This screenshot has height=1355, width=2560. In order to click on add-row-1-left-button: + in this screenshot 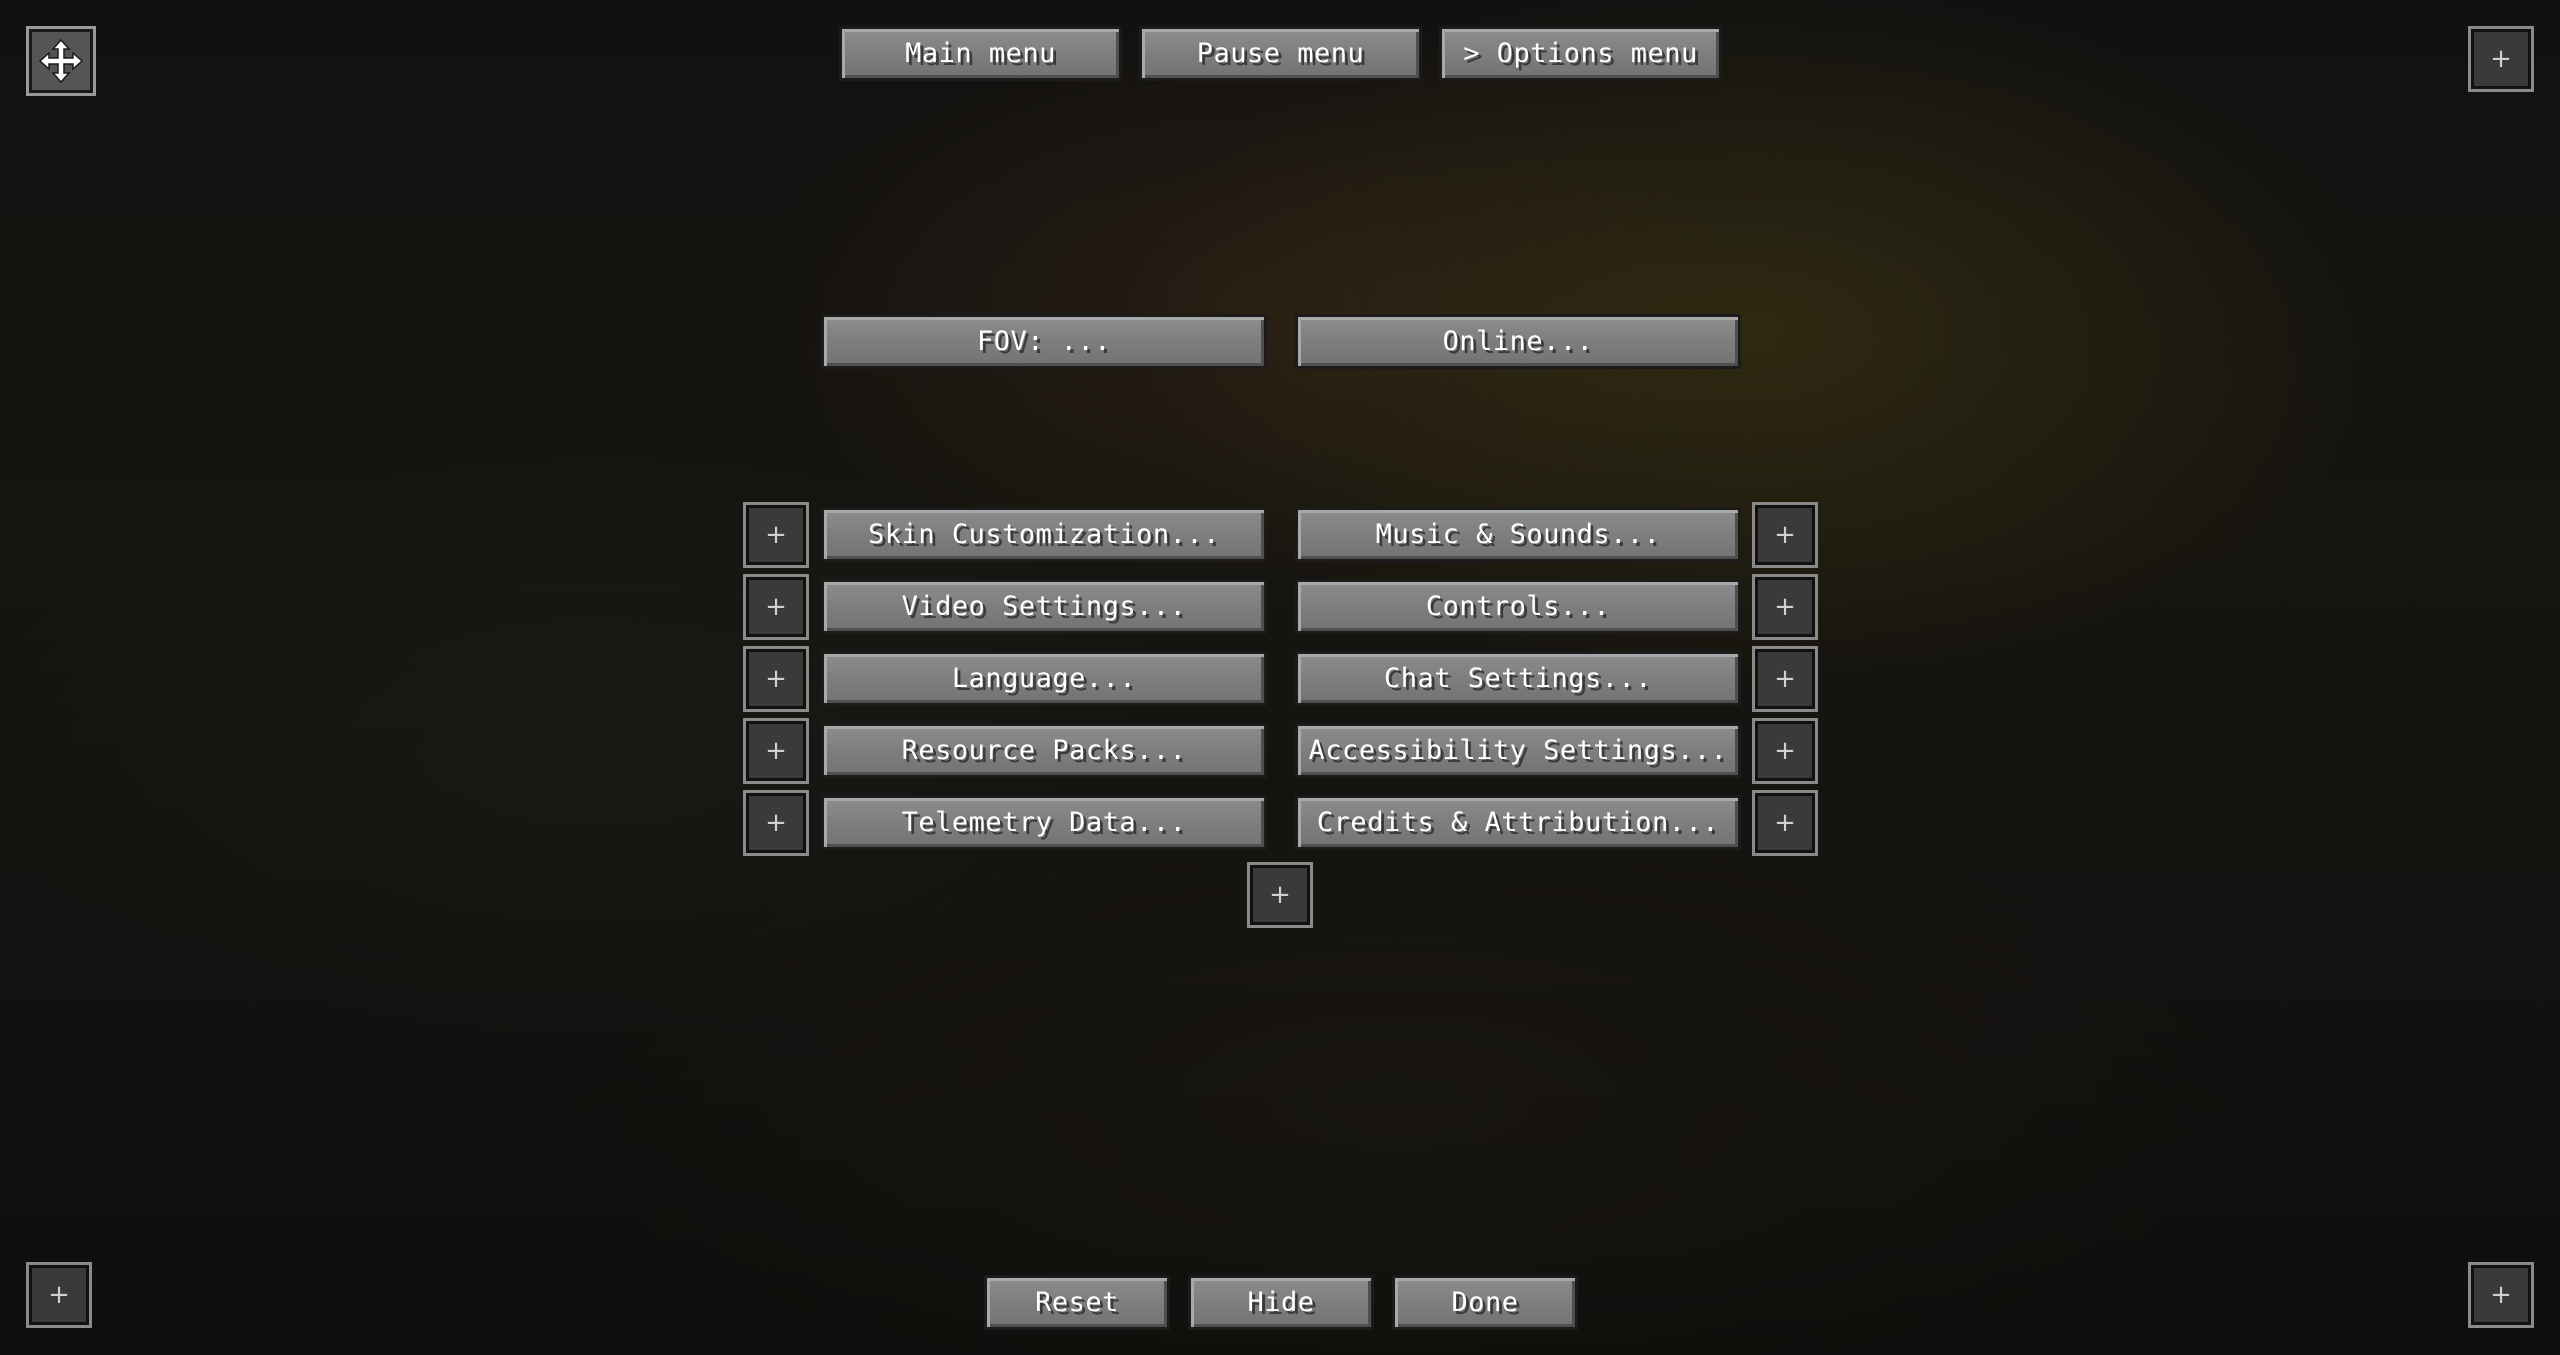, I will do `click(776, 535)`.